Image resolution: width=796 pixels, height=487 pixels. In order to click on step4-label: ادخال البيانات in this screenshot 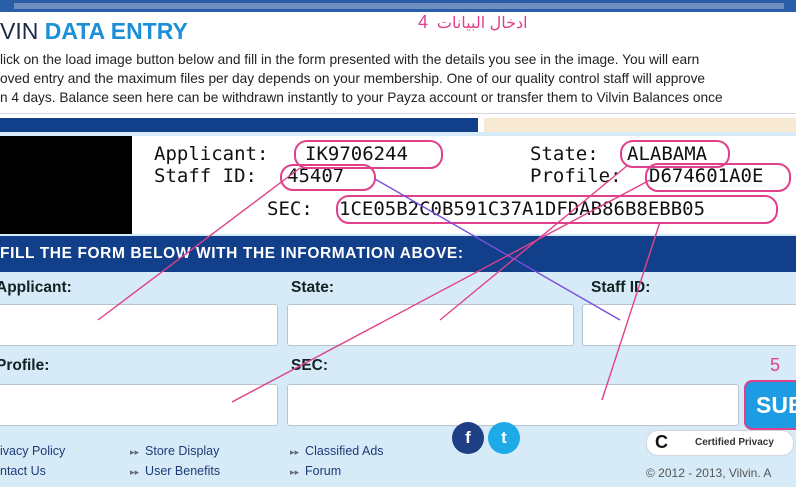, I will do `click(482, 23)`.